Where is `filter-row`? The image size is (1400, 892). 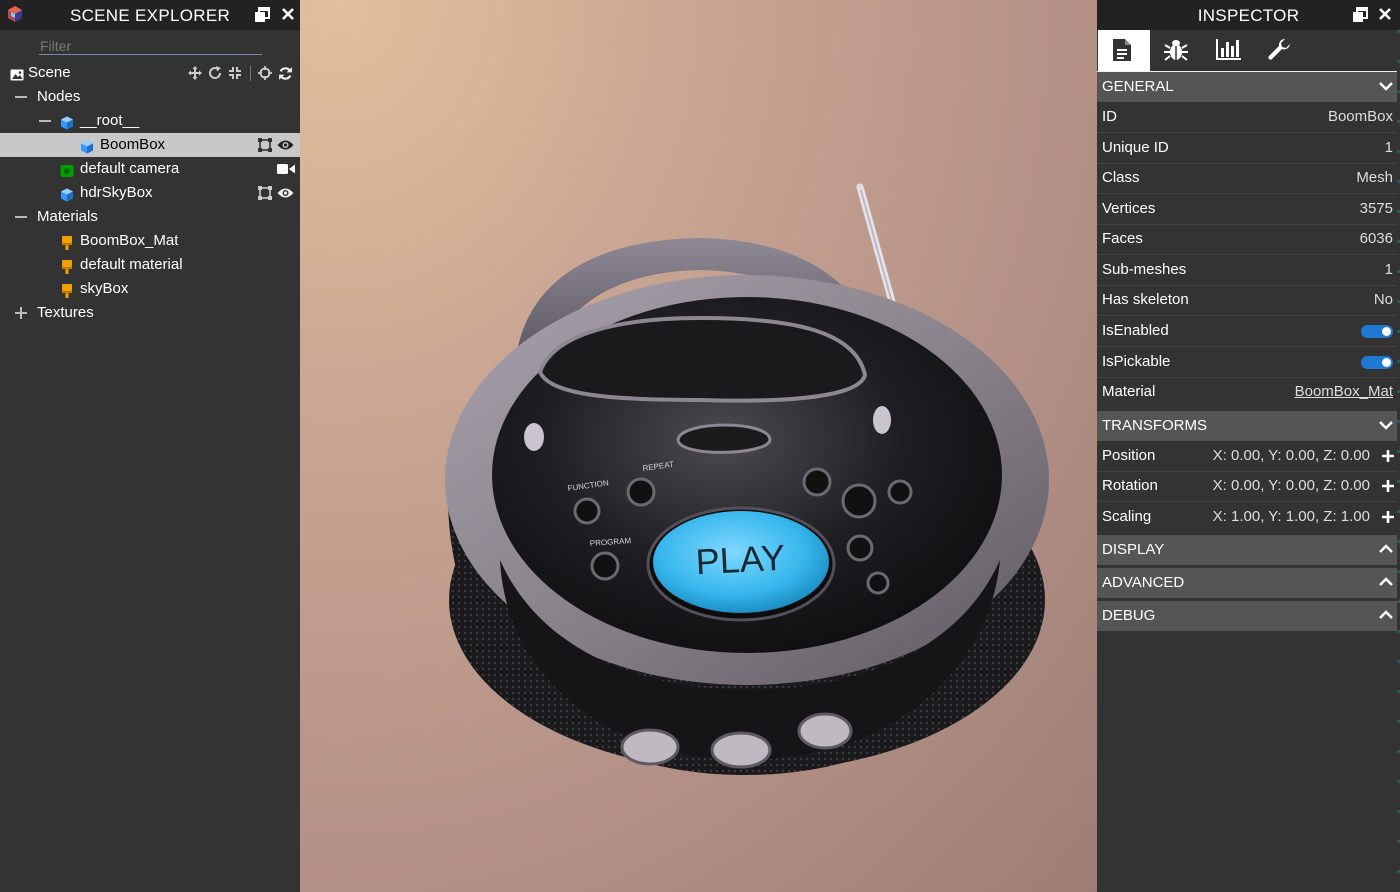 filter-row is located at coordinates (150, 45).